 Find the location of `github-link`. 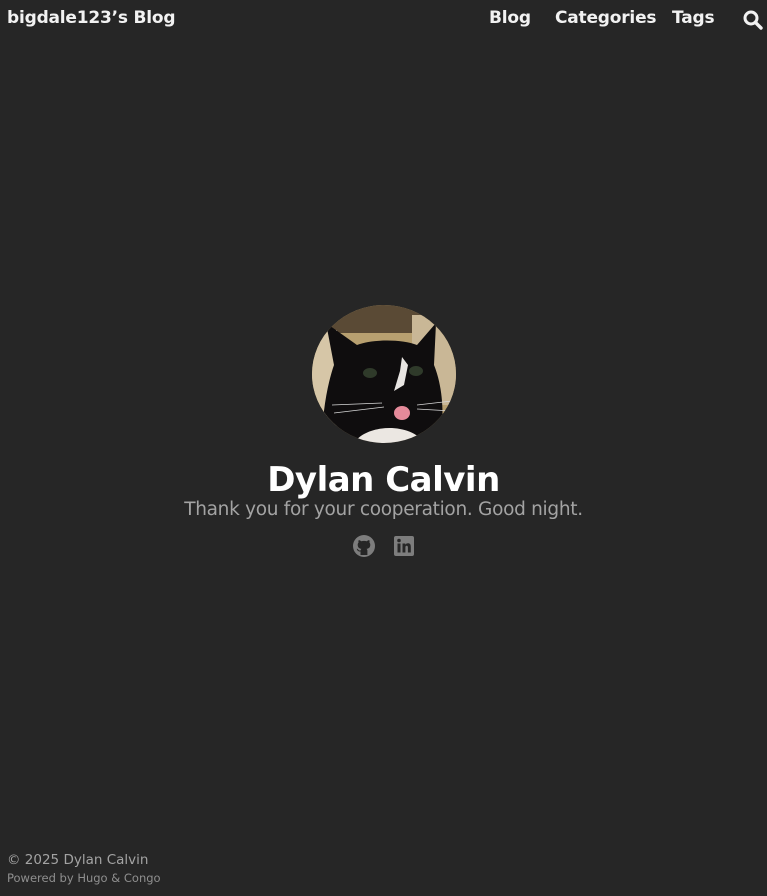

github-link is located at coordinates (364, 546).